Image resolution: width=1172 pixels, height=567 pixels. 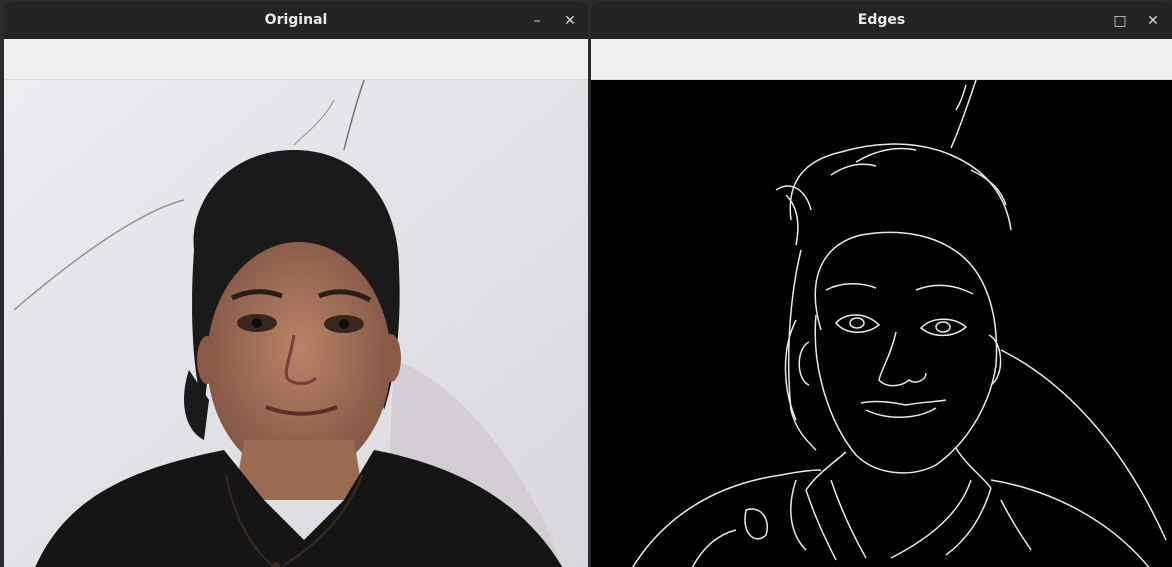 I want to click on original-titlebar: Original – ✕, so click(x=296, y=20).